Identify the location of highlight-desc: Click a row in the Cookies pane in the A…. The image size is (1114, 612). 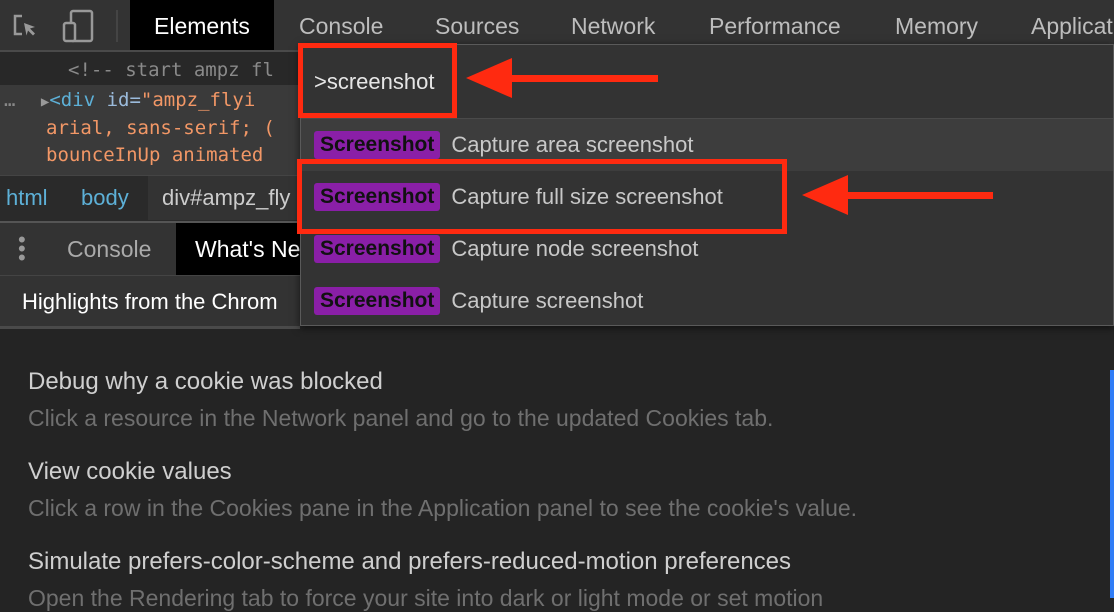
(443, 508).